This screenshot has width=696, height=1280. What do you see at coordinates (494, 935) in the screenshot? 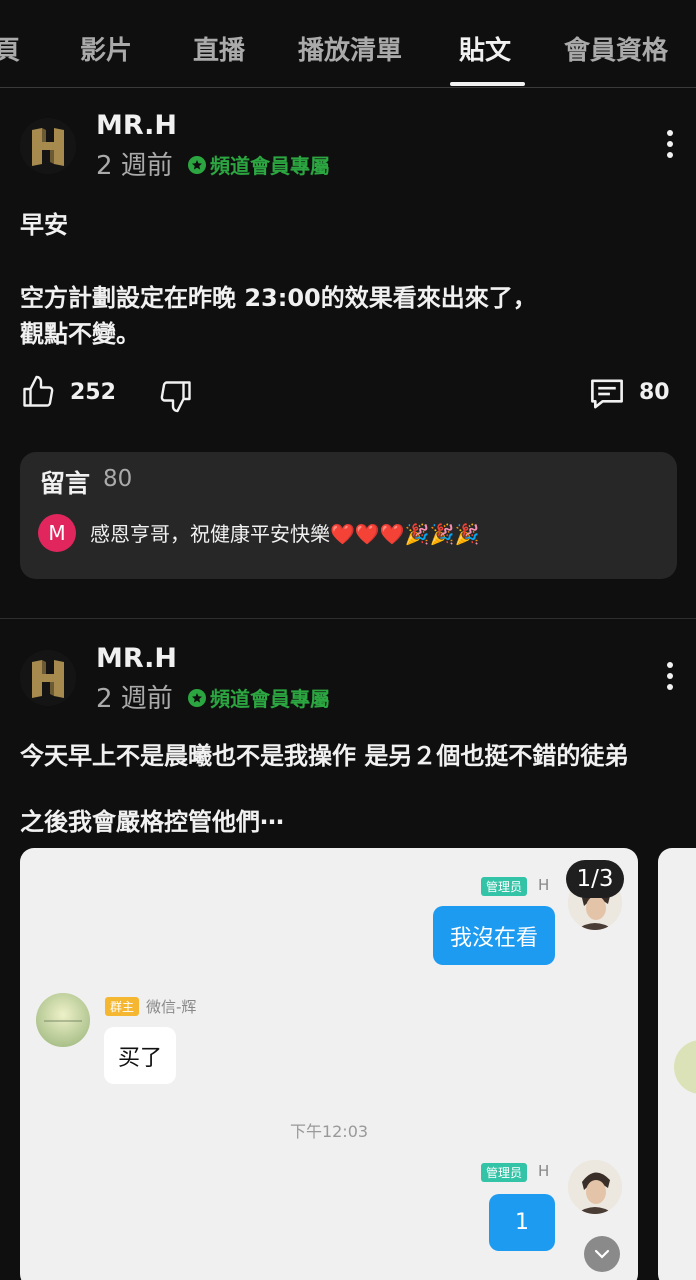
I see `chat-bubble: 我沒在看` at bounding box center [494, 935].